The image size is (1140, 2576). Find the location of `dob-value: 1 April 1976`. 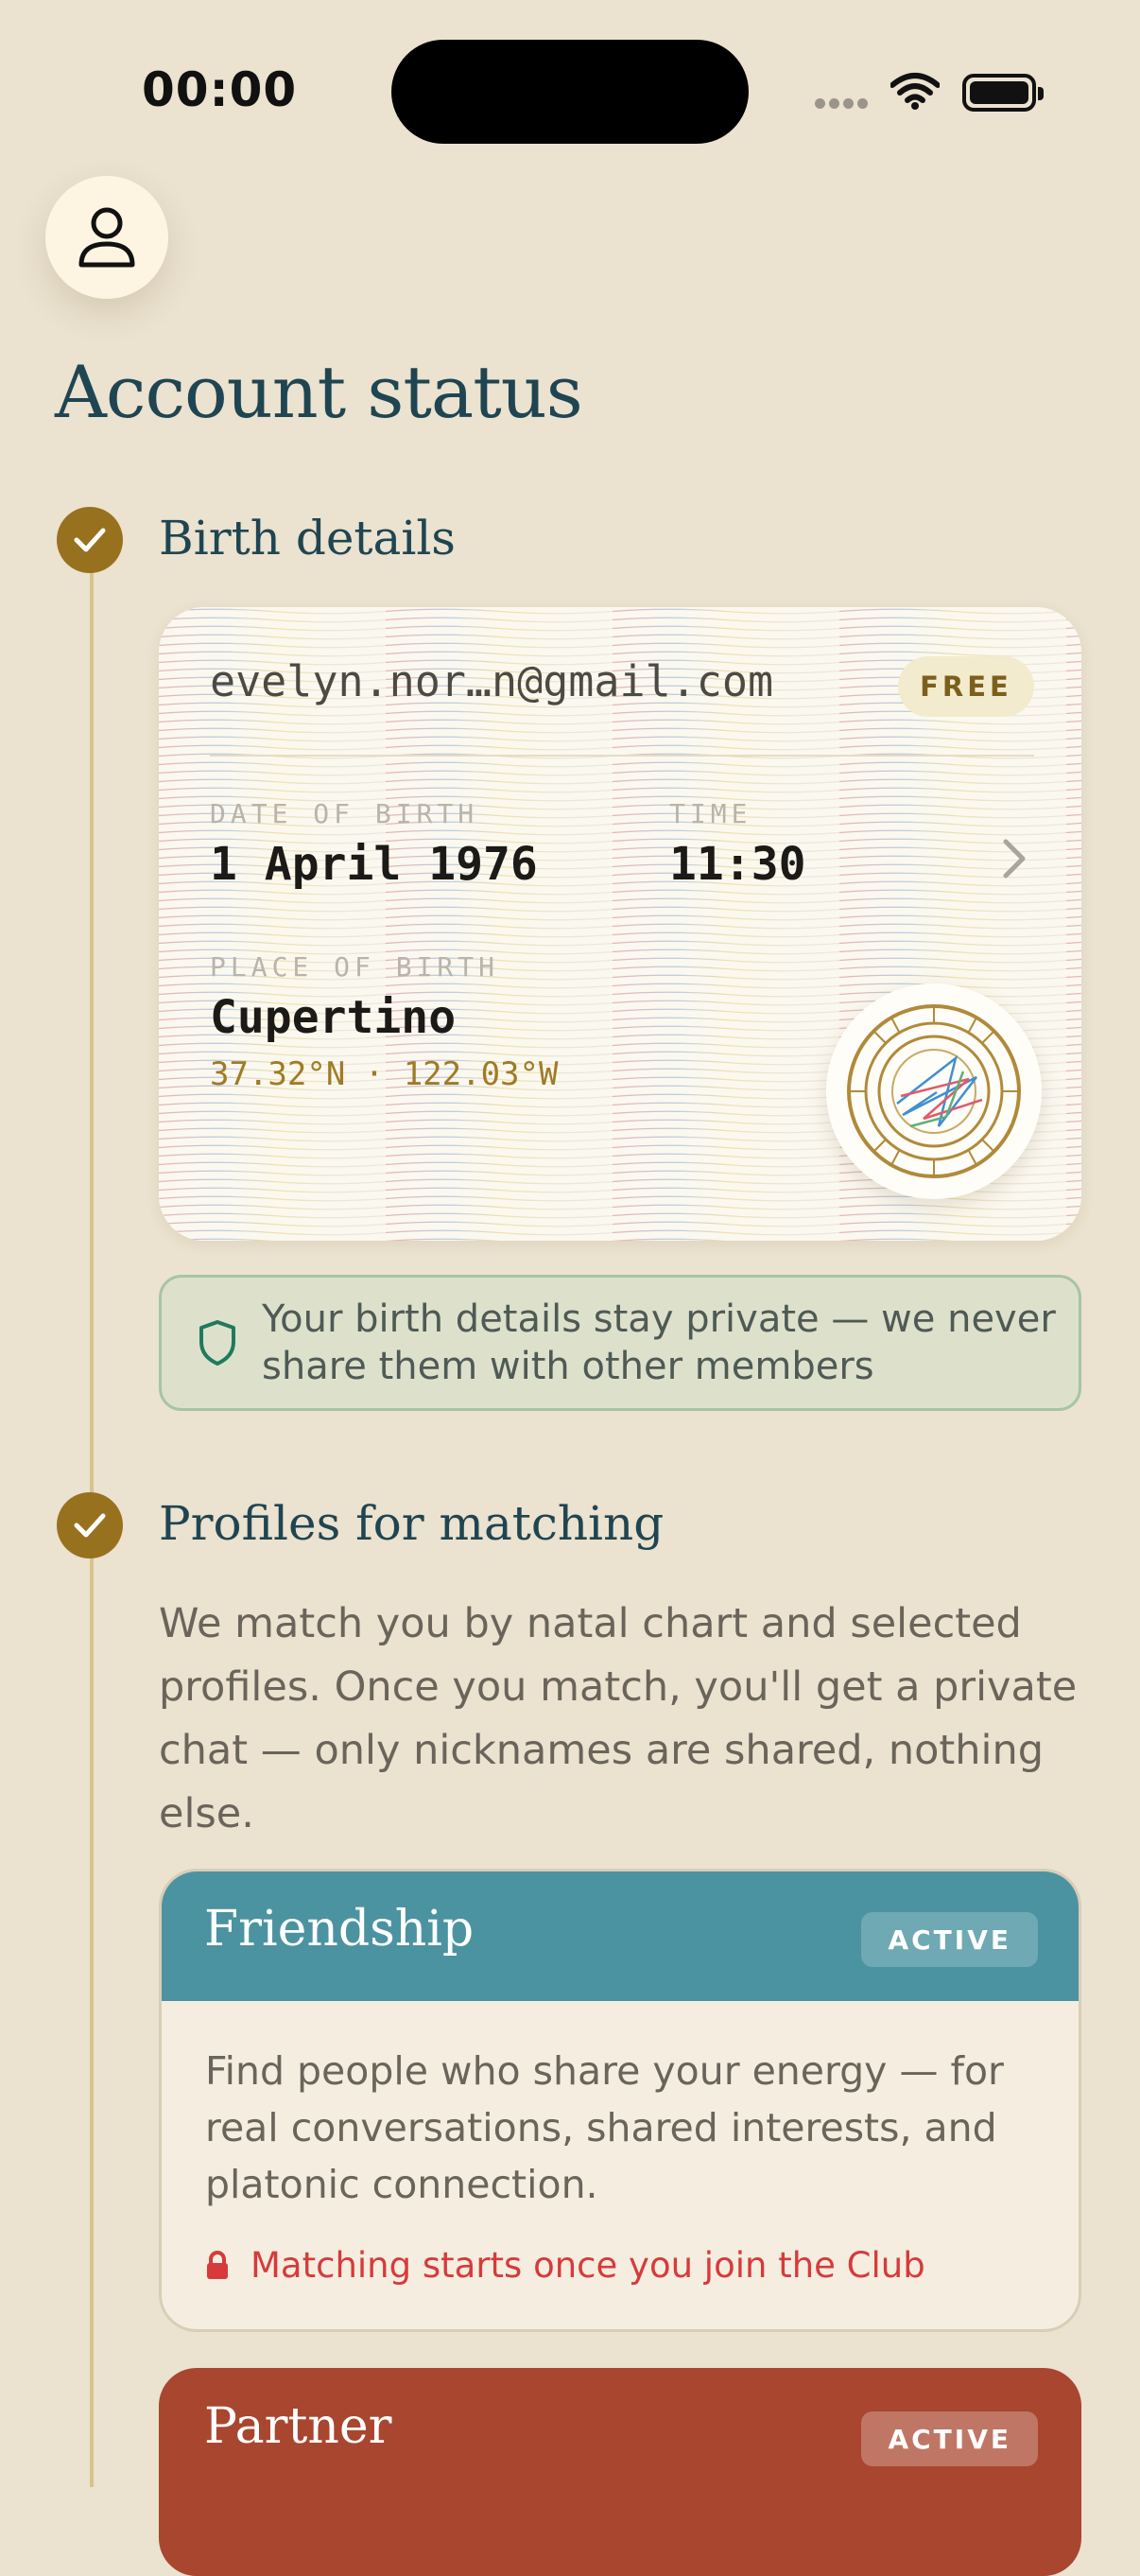

dob-value: 1 April 1976 is located at coordinates (374, 864).